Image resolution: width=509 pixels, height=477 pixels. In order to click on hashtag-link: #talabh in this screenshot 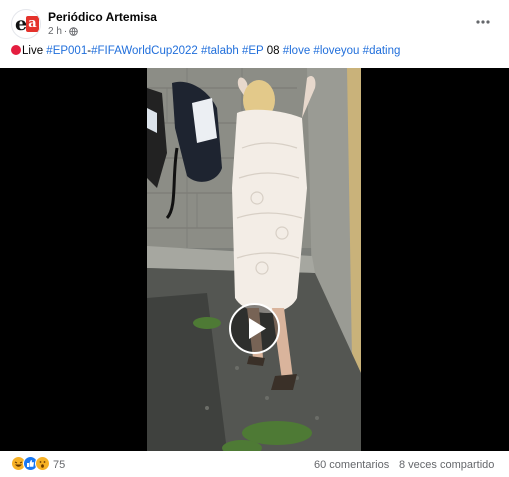, I will do `click(220, 51)`.